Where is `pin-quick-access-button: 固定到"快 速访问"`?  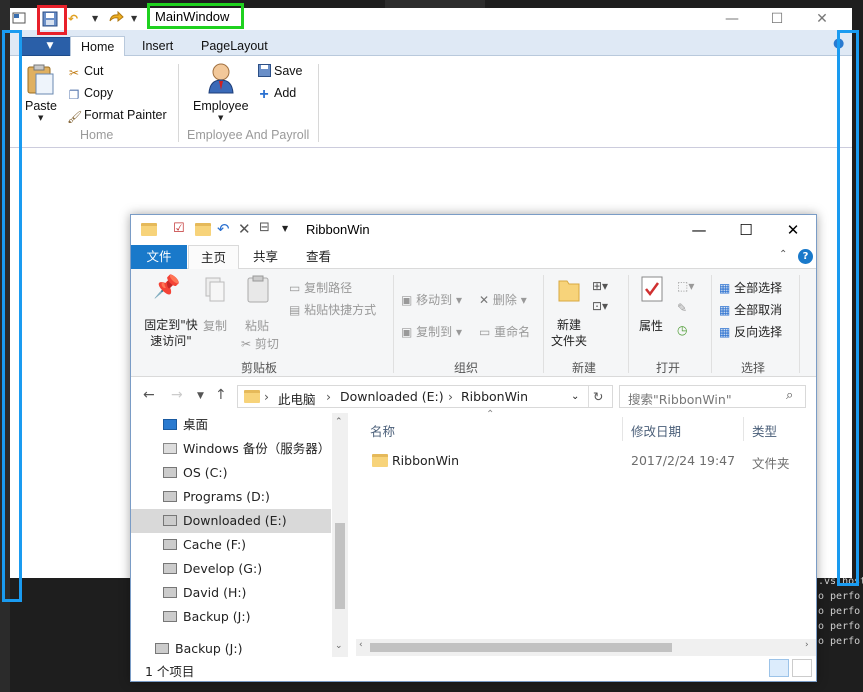
pin-quick-access-button: 固定到"快 速访问" is located at coordinates (171, 333).